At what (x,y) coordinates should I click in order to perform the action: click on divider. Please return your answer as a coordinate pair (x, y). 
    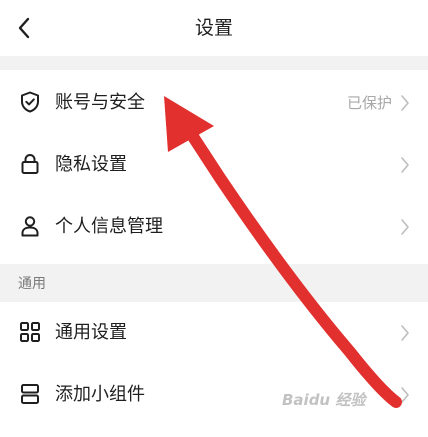
    Looking at the image, I should click on (214, 63).